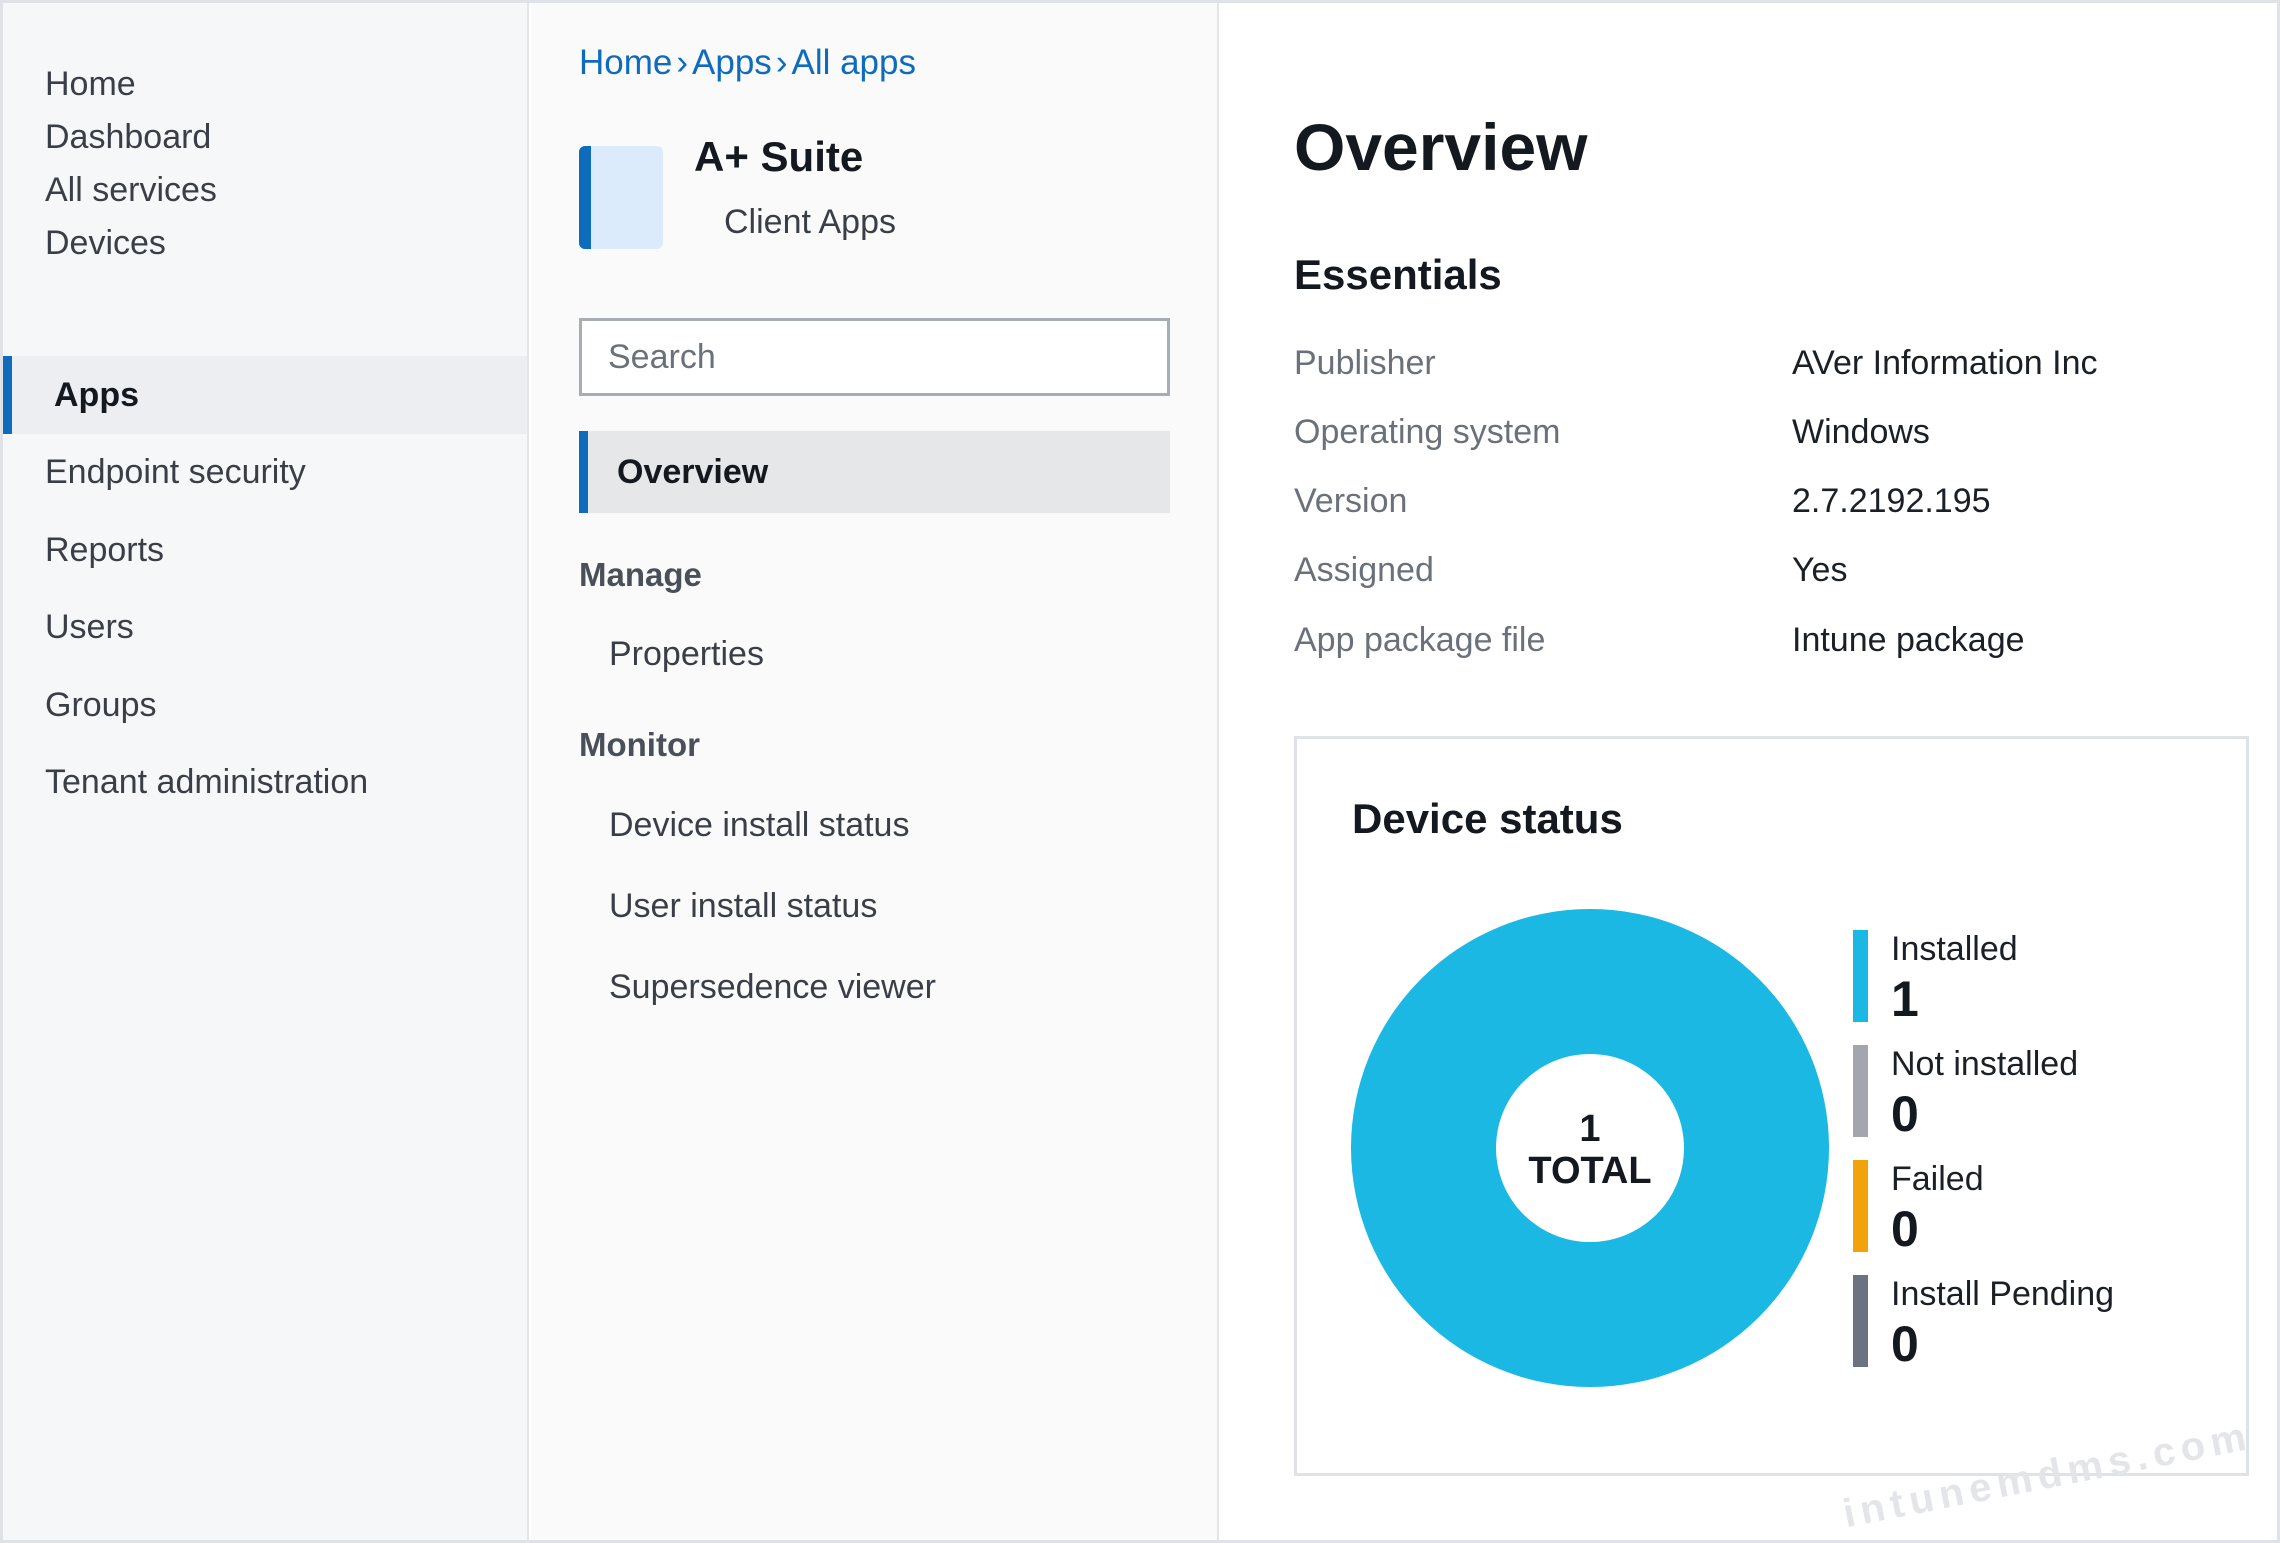 Image resolution: width=2280 pixels, height=1543 pixels. I want to click on nav-item-label: Reports, so click(105, 549).